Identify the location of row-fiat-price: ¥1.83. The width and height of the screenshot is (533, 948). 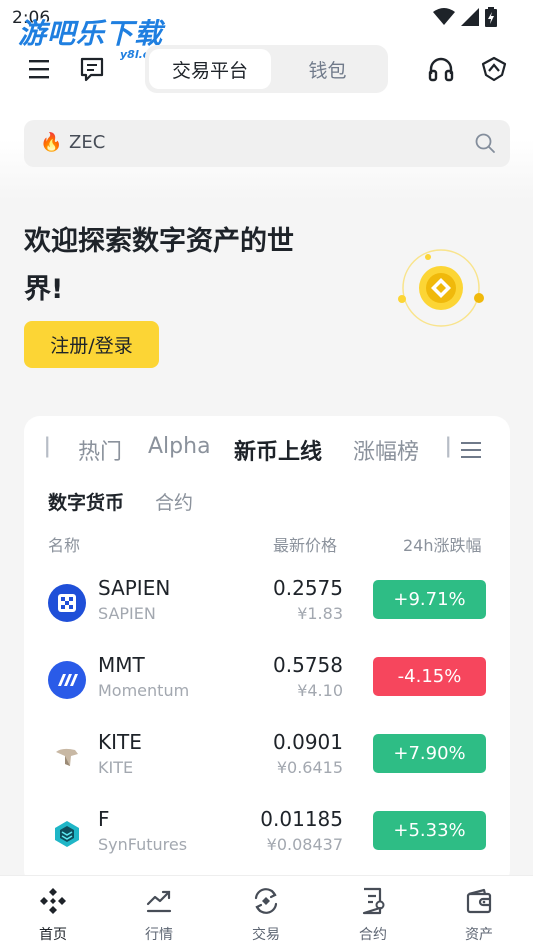
(320, 613).